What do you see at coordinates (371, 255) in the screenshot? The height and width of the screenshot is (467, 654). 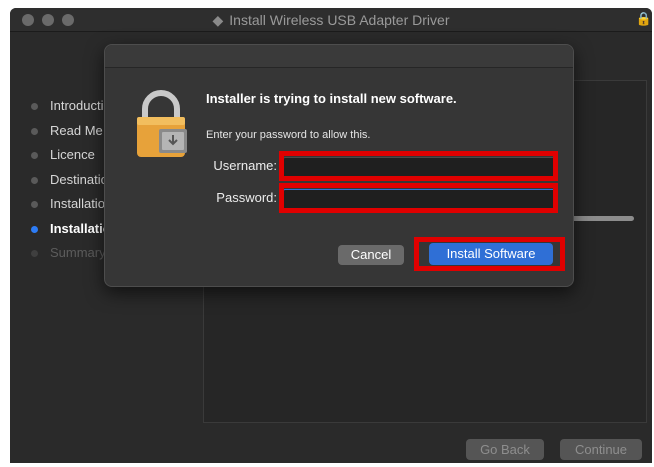 I see `cancel-button: Cancel` at bounding box center [371, 255].